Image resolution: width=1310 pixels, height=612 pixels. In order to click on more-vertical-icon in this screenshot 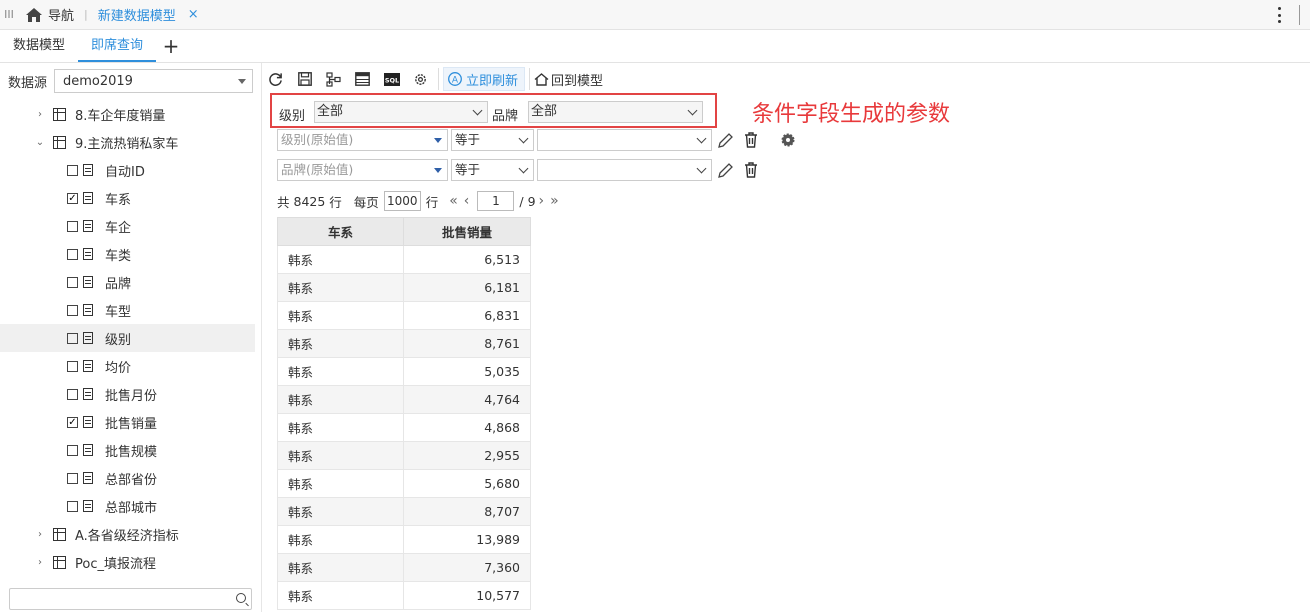, I will do `click(1280, 15)`.